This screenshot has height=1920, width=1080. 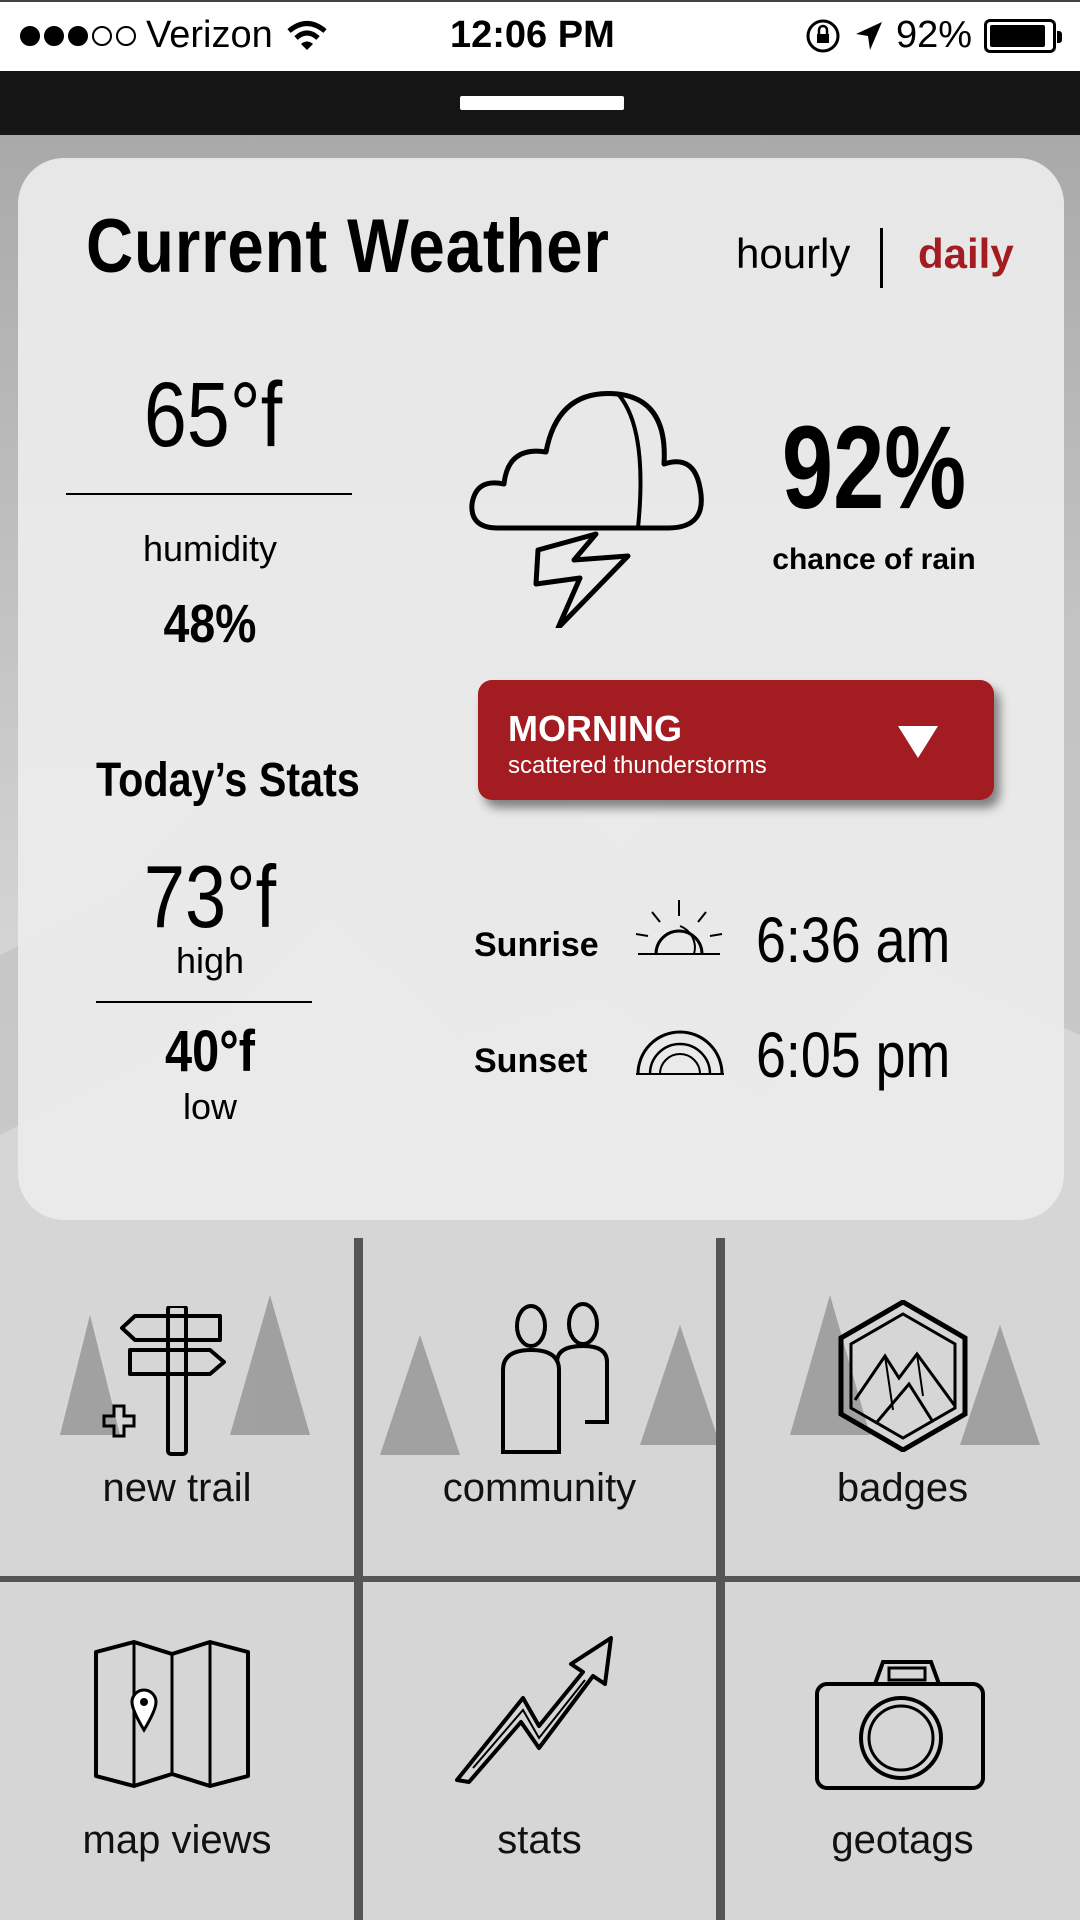 What do you see at coordinates (637, 765) in the screenshot?
I see `forecast-period-subtitle: scattered thunderstorms` at bounding box center [637, 765].